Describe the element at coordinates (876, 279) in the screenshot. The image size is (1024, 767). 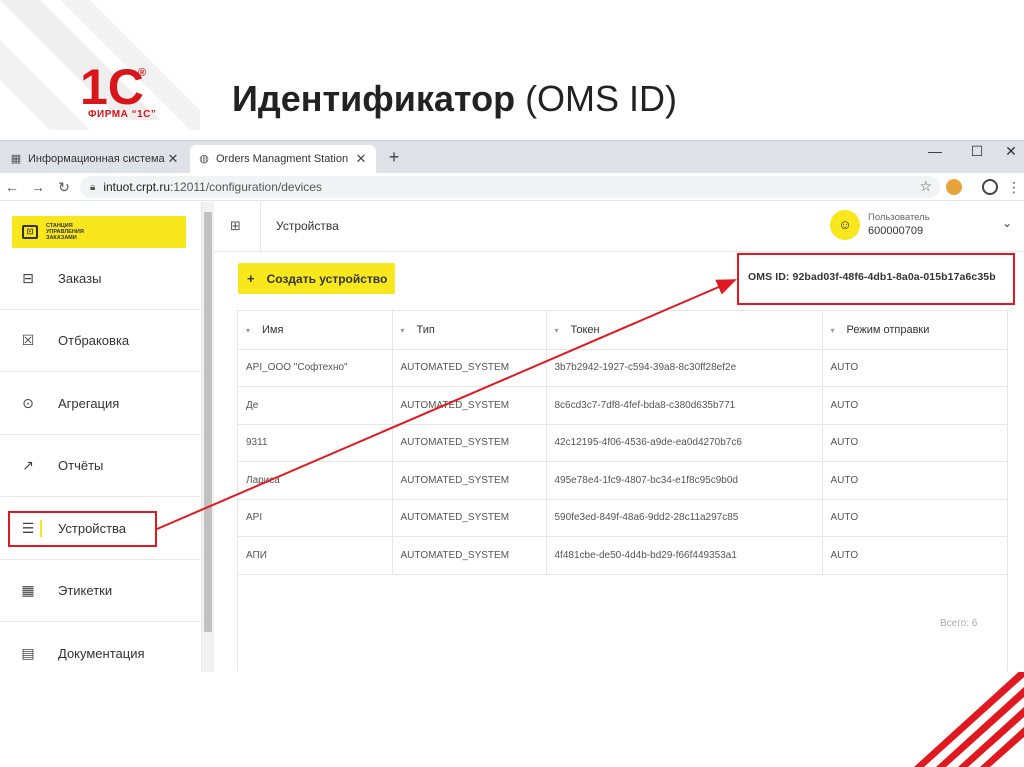
I see `oms-id-highlight-box` at that location.